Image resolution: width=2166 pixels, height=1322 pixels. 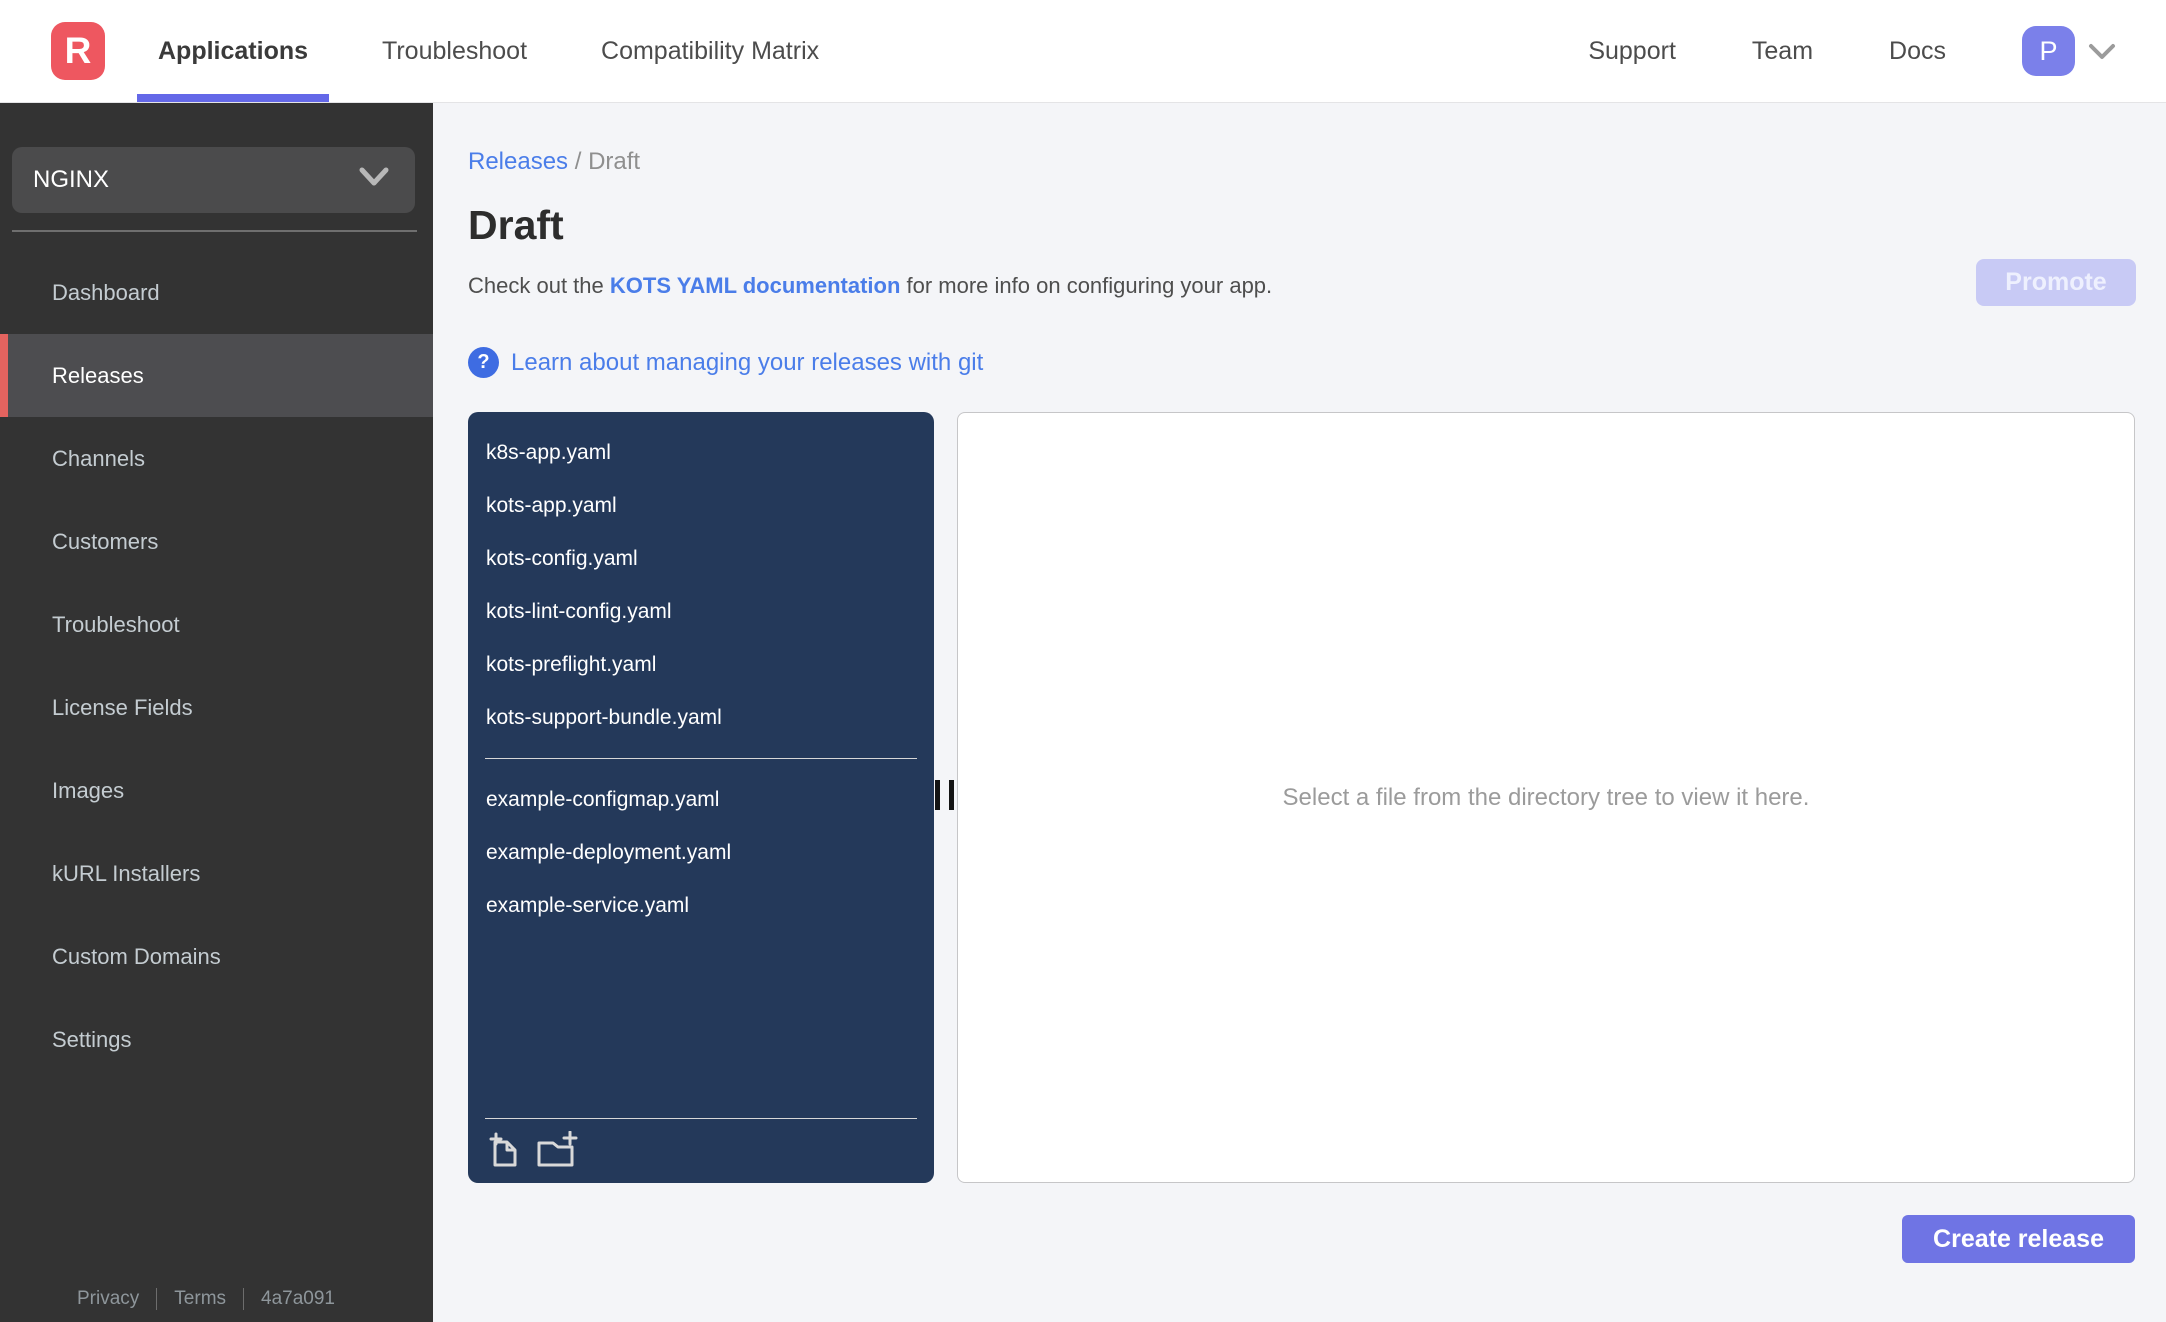 I want to click on file-item-kots-support-bundle: kots-support-bundle.yaml, so click(x=701, y=717).